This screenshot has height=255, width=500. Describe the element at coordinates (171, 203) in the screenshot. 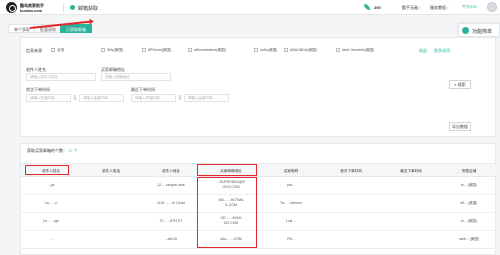

I see `cell-address: 1120 ... ...er Circle` at that location.